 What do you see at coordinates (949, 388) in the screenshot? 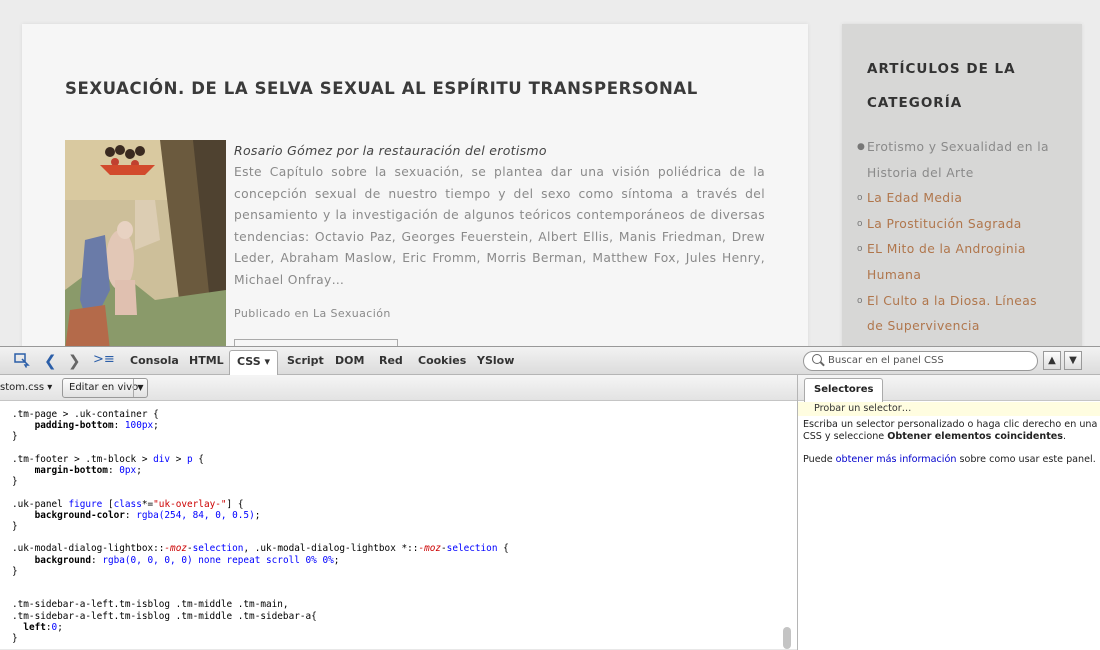
I see `side-panel-tabs: Selectores` at bounding box center [949, 388].